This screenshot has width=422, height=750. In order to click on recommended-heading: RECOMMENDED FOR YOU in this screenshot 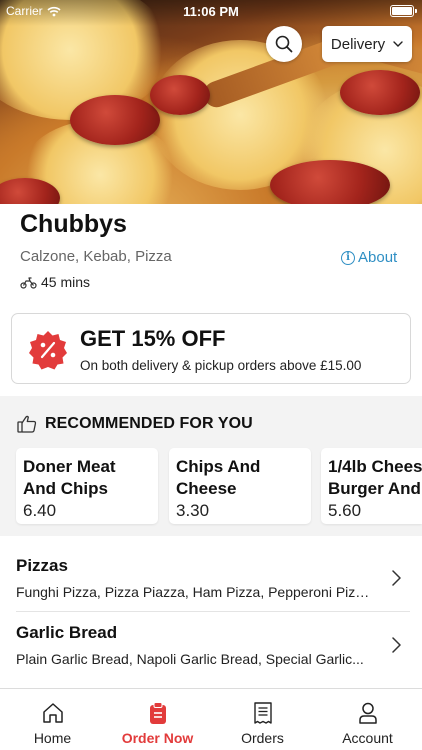, I will do `click(135, 424)`.